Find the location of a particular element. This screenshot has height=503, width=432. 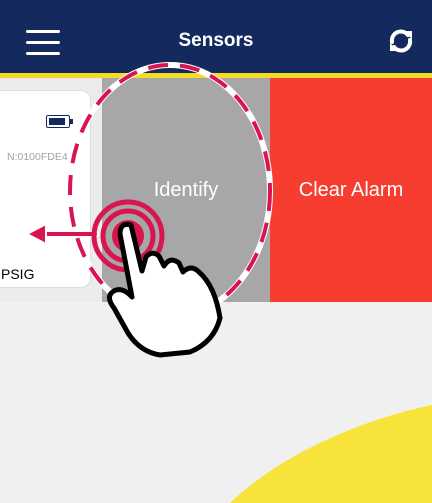

pressure-unit: PSIG is located at coordinates (18, 274).